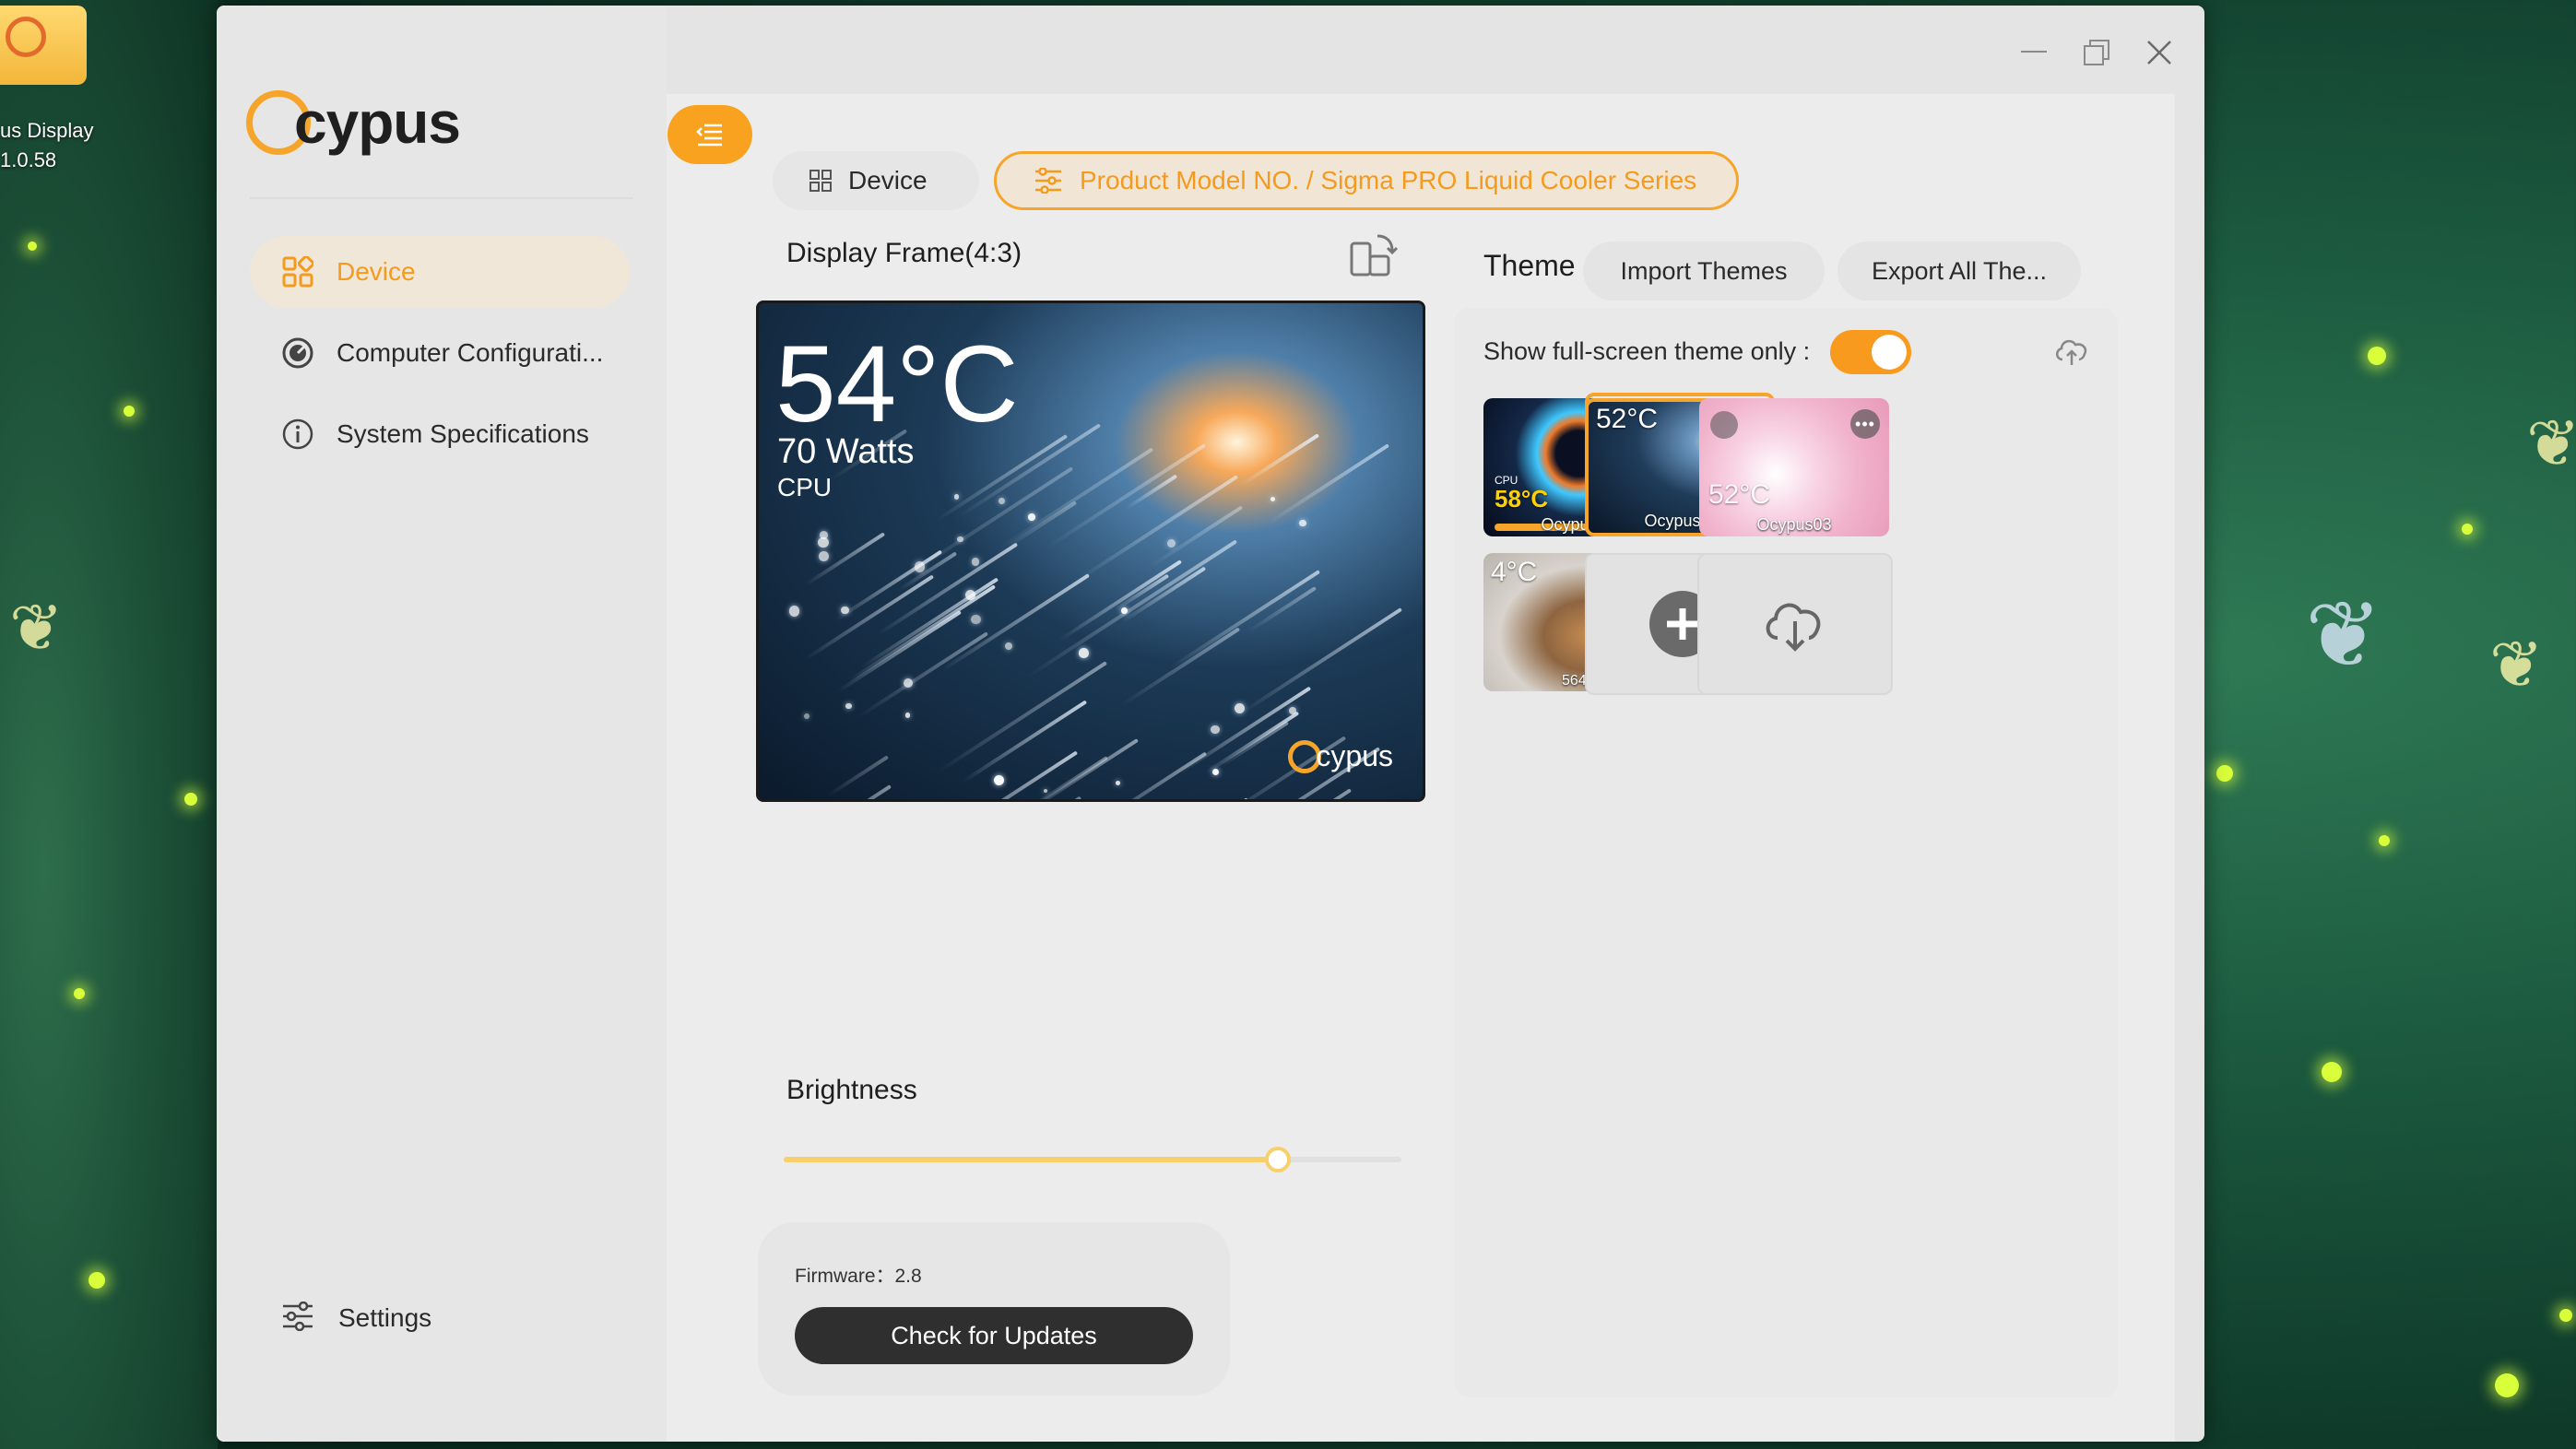 The image size is (2576, 1449). I want to click on fullscreen-only-toggle, so click(1870, 352).